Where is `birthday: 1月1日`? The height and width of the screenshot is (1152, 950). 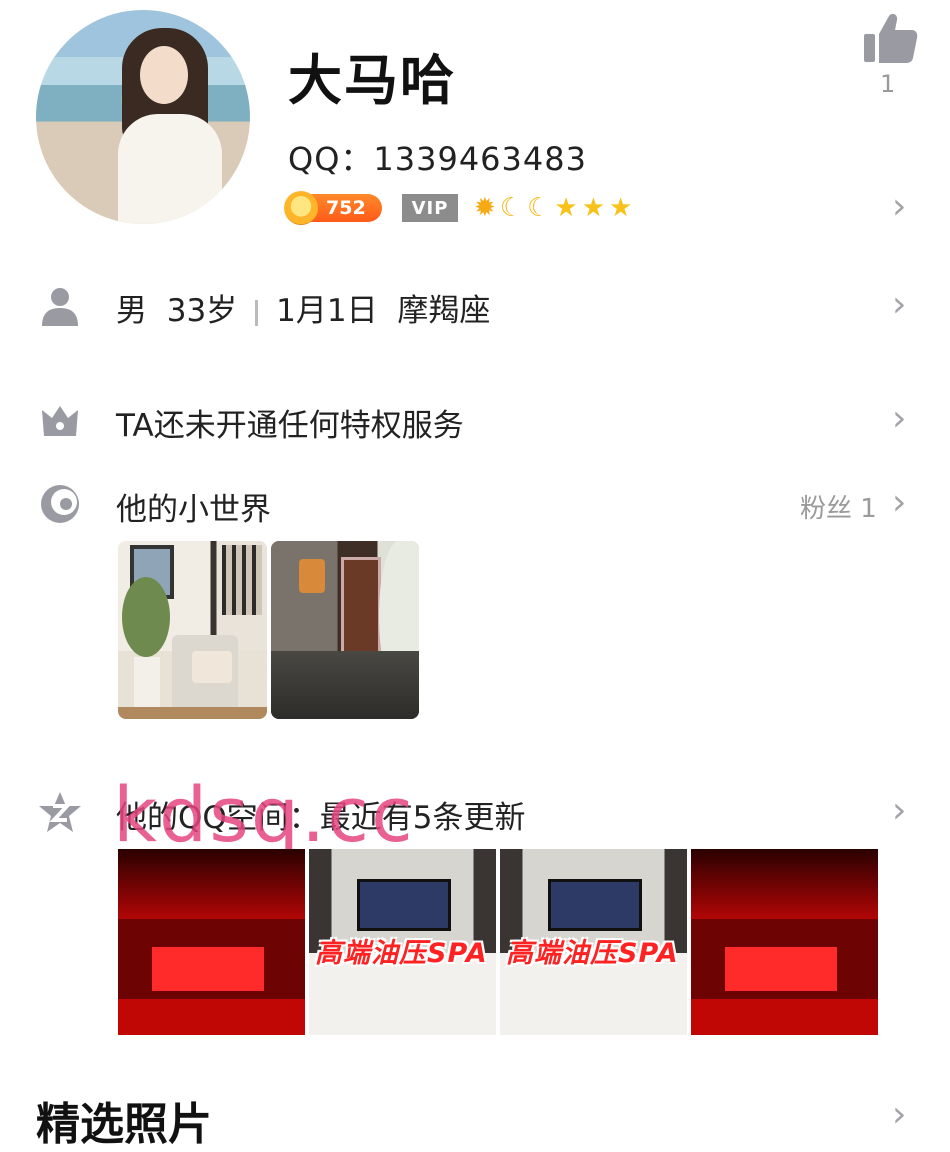
birthday: 1月1日 is located at coordinates (327, 311).